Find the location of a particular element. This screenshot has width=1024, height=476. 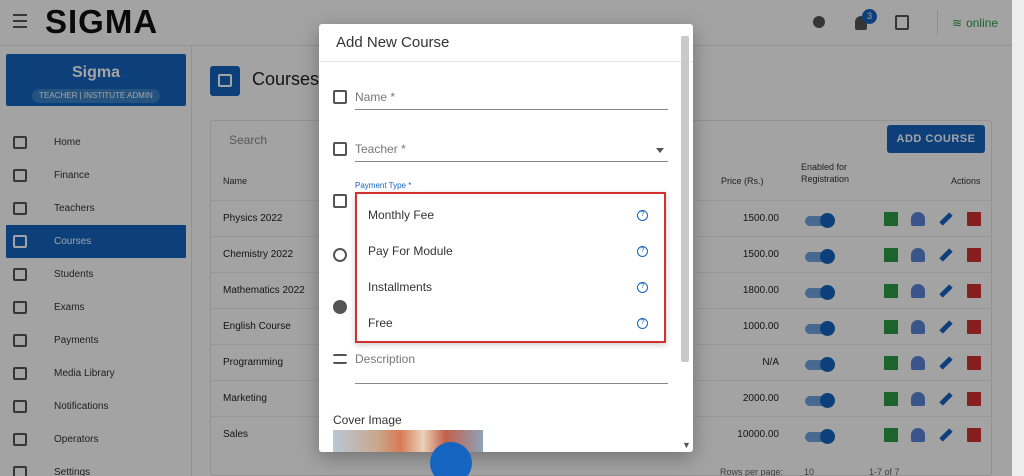

cover-image-label: Cover Image is located at coordinates (367, 420).